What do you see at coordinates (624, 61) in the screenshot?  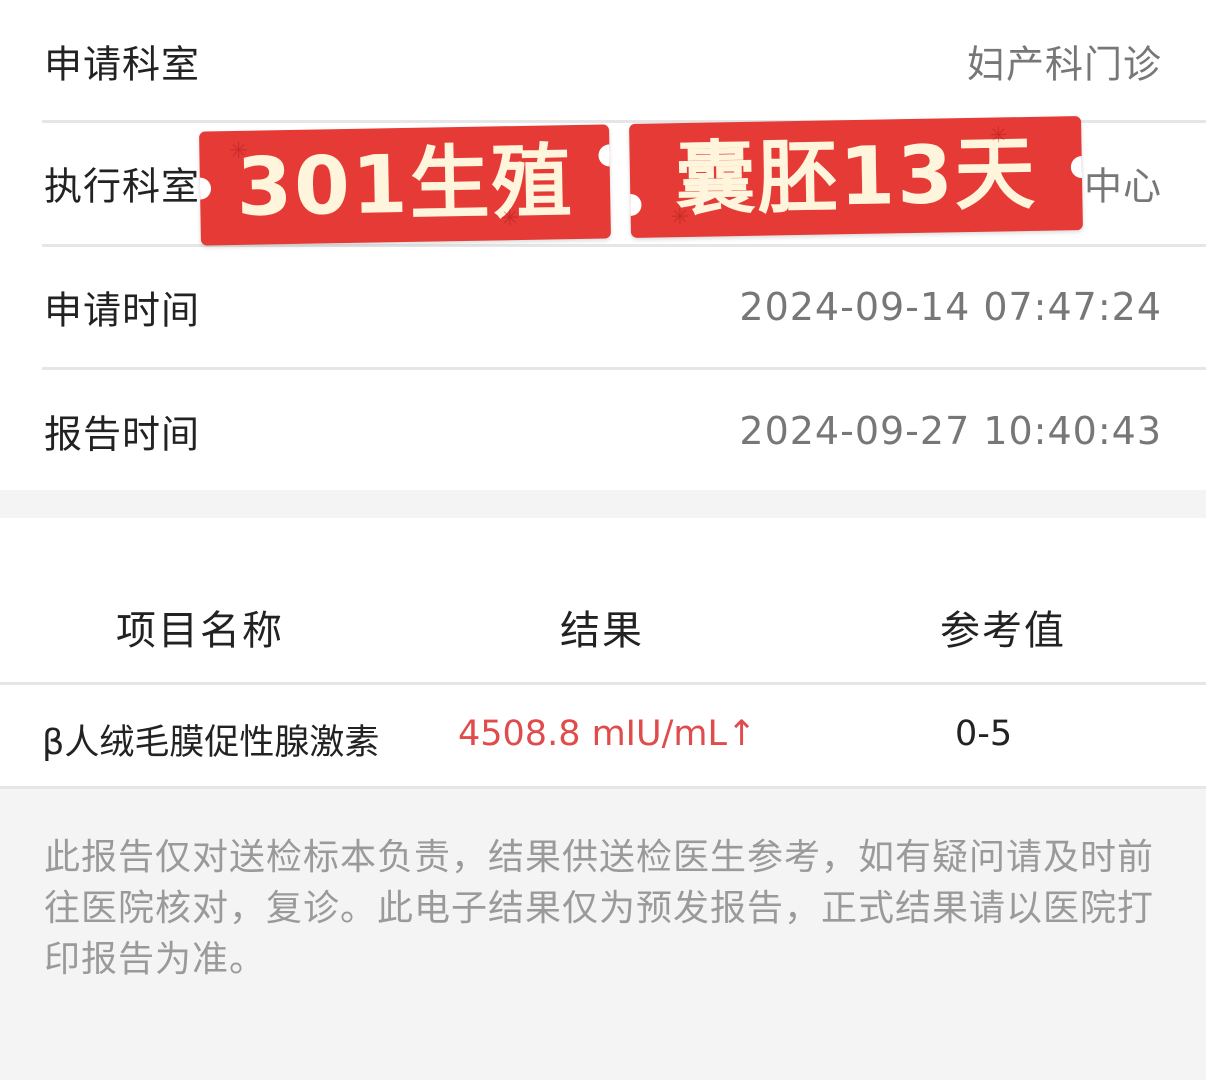 I see `info-row-apply-department: 申请科室 妇产科门诊` at bounding box center [624, 61].